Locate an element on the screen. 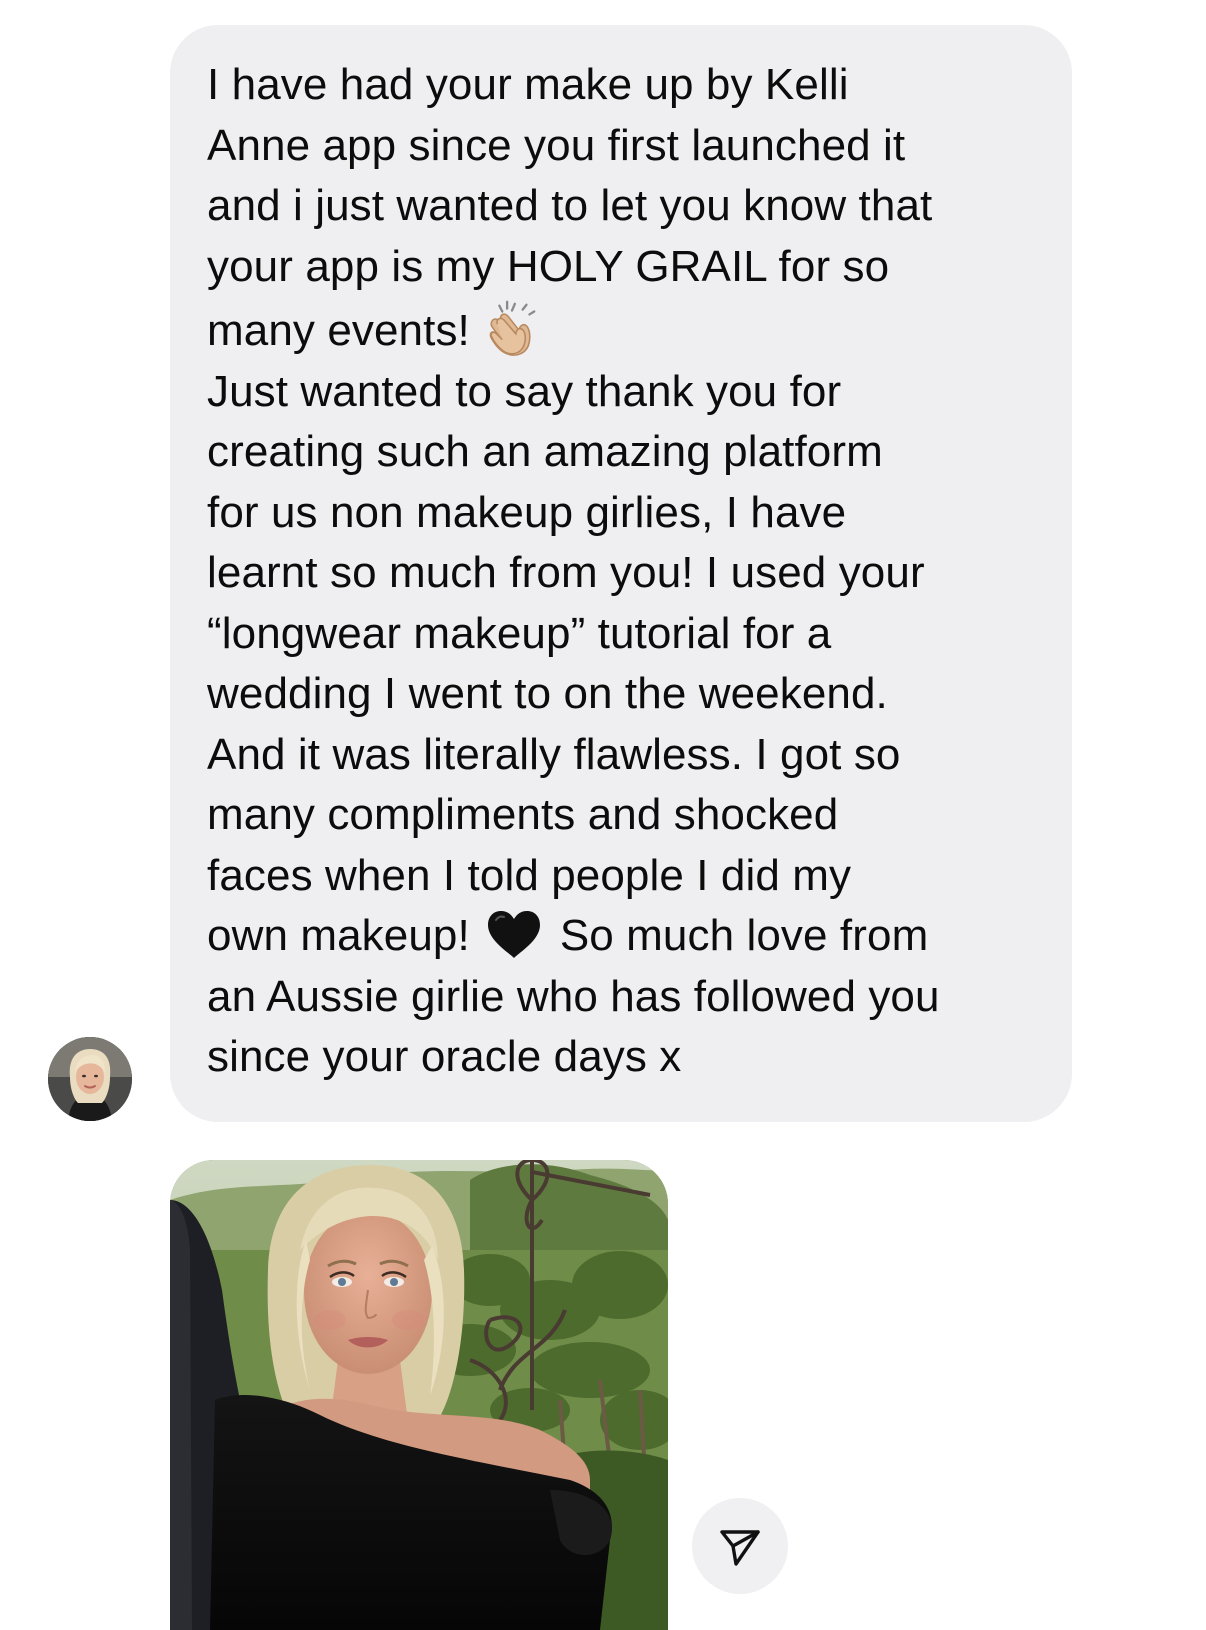 The image size is (1206, 1630). avatar-image is located at coordinates (90, 1079).